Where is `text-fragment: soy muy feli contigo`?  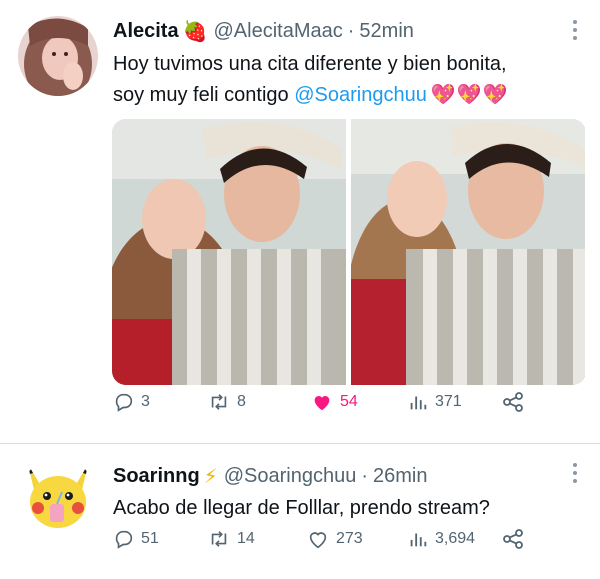 text-fragment: soy muy feli contigo is located at coordinates (204, 95).